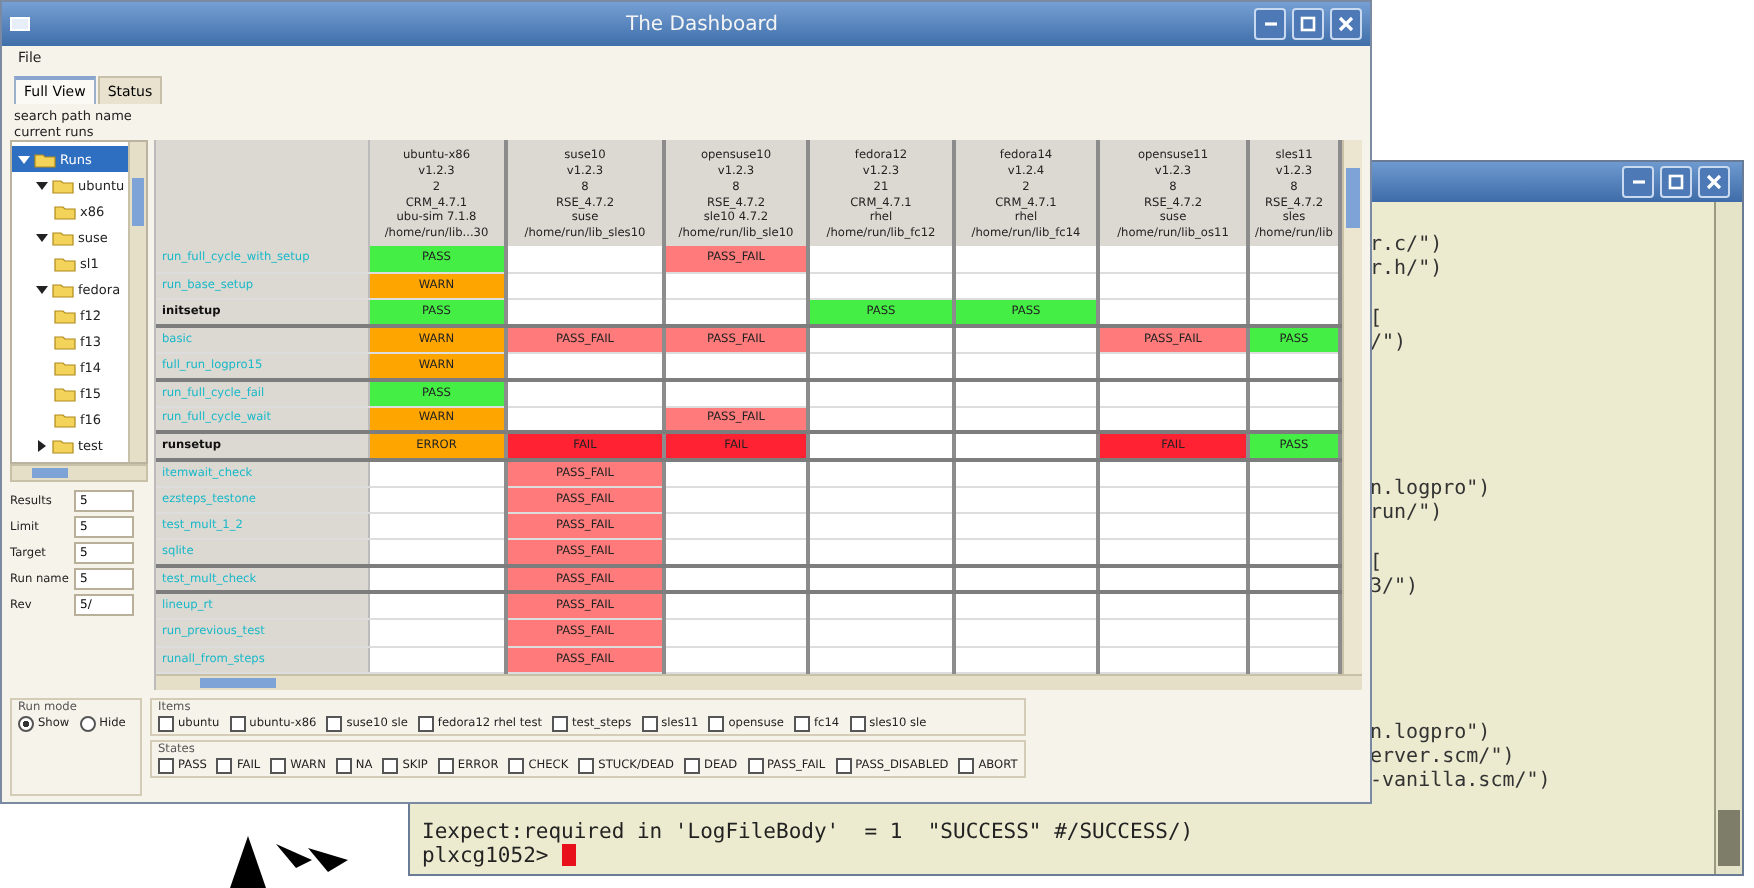  Describe the element at coordinates (1460, 781) in the screenshot. I see `terminal-line: -vanilla.scm/")` at that location.